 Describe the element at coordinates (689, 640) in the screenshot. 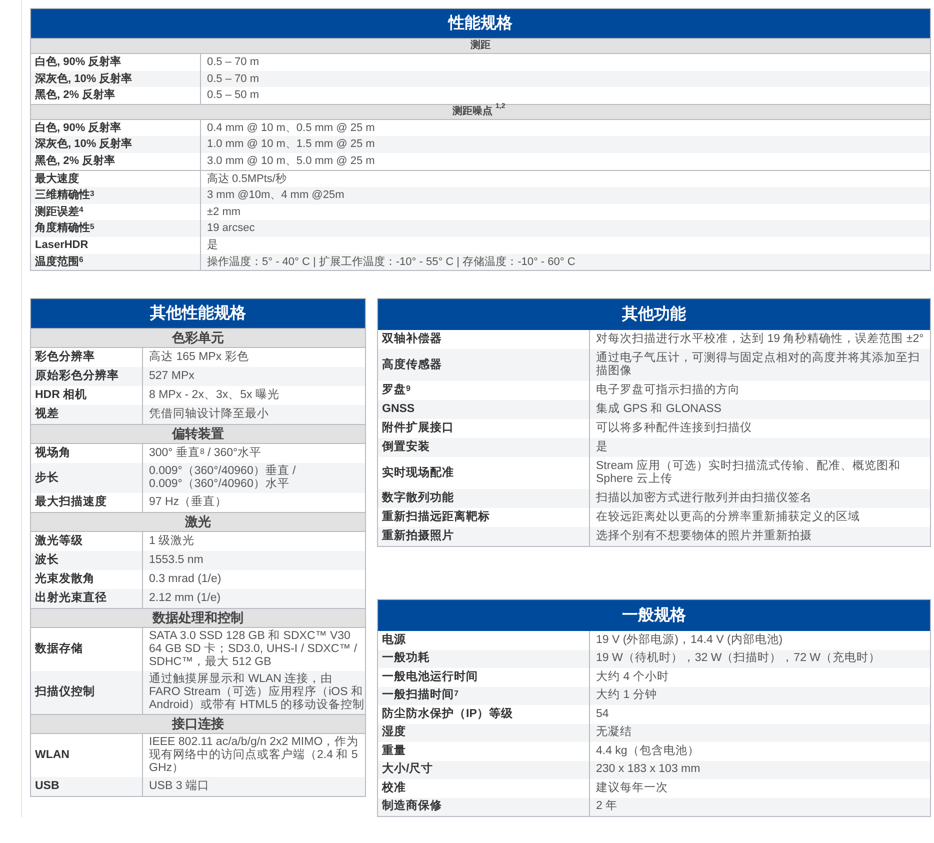

I see `spec-value: 19 V (外部电源)，14.4 V (内部电池)` at that location.